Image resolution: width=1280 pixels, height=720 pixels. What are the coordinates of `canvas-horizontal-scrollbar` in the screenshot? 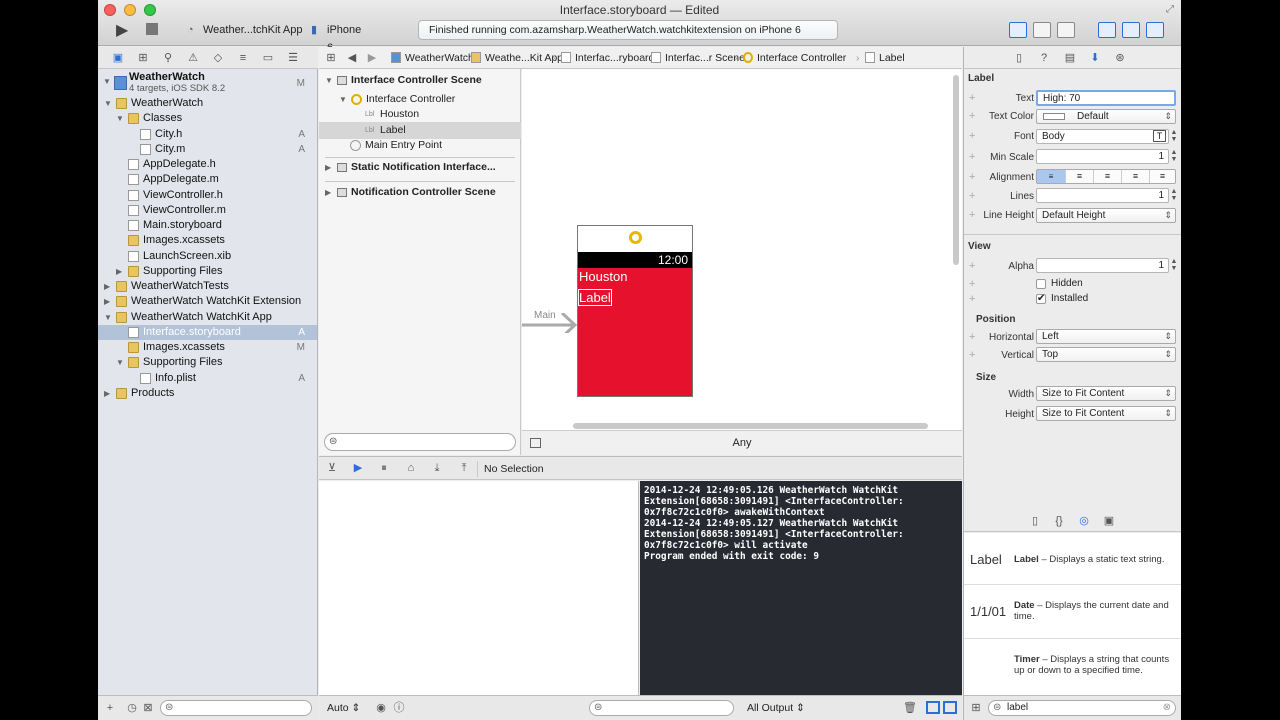 It's located at (750, 426).